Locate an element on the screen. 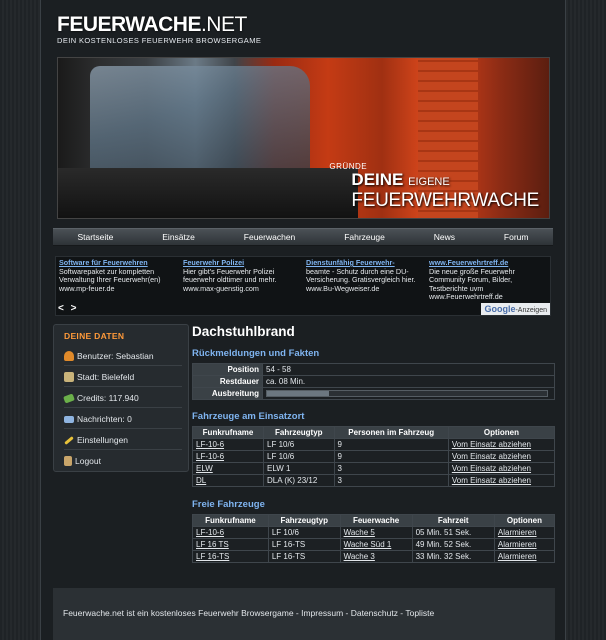 The width and height of the screenshot is (606, 640). pencil-icon is located at coordinates (69, 440).